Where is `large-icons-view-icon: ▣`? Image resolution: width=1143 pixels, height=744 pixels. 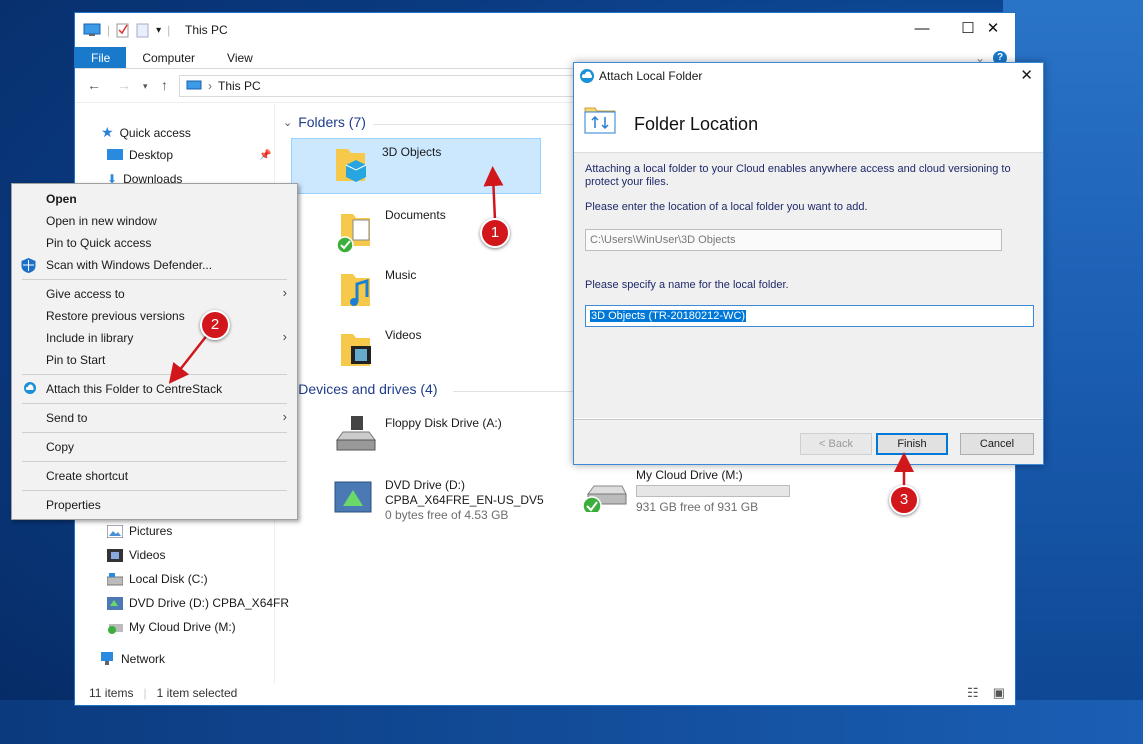
large-icons-view-icon: ▣ is located at coordinates (999, 693).